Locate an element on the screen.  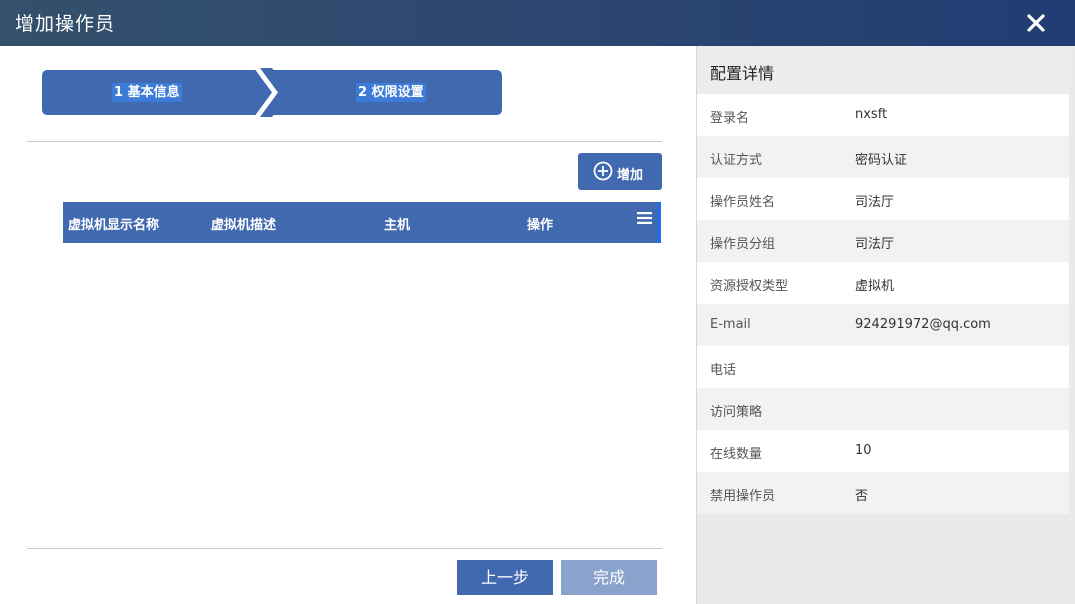
dialog-titlebar: 增加操作员 is located at coordinates (537, 23).